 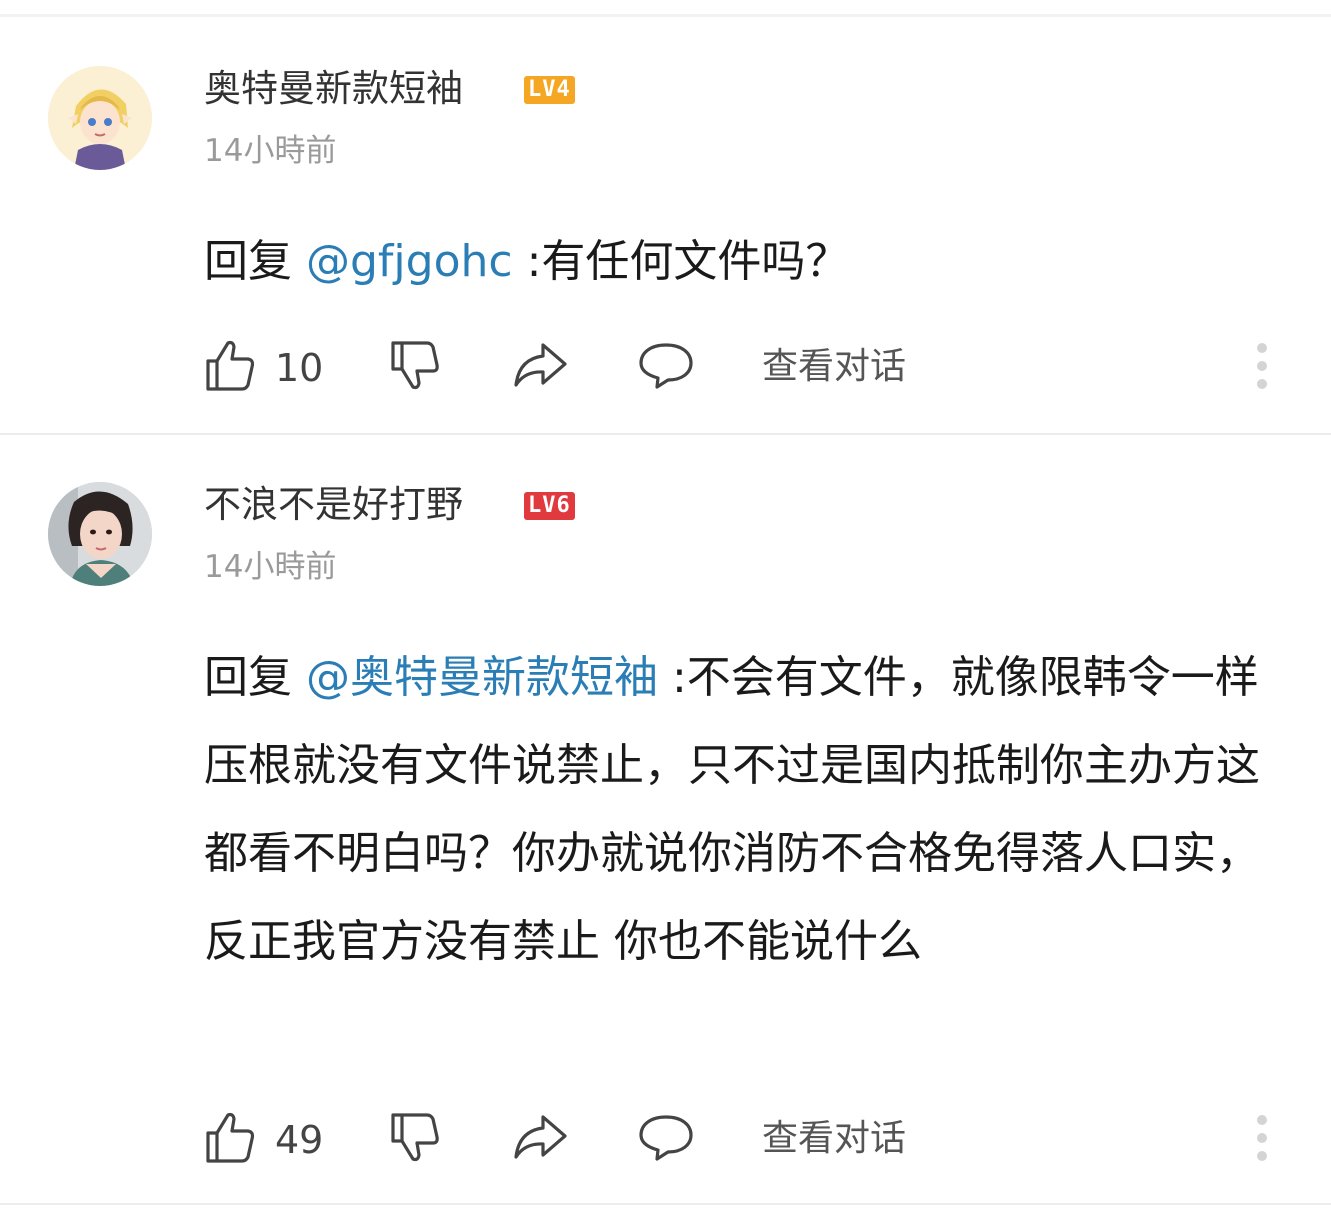 What do you see at coordinates (333, 88) in the screenshot?
I see `username: 奥特曼新款短袖` at bounding box center [333, 88].